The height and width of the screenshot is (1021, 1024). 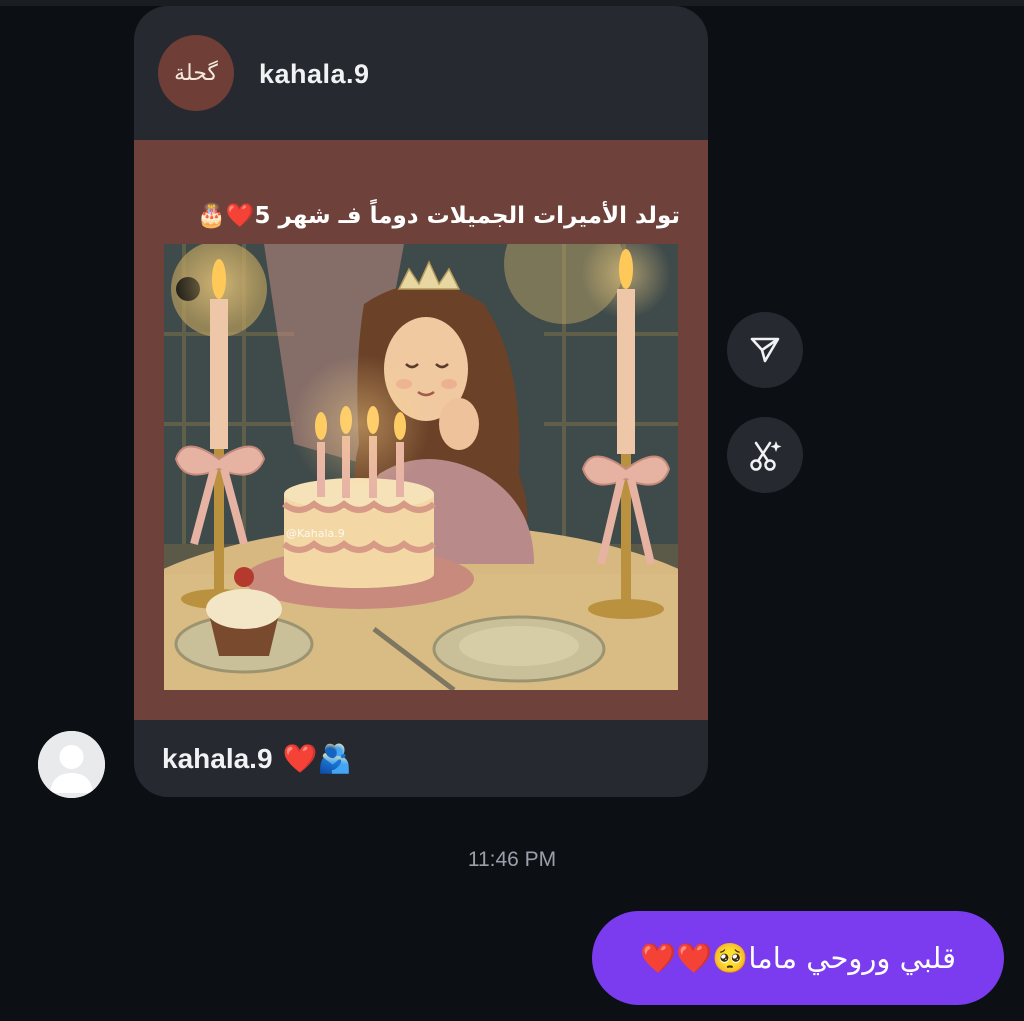 I want to click on remix-button, so click(x=765, y=455).